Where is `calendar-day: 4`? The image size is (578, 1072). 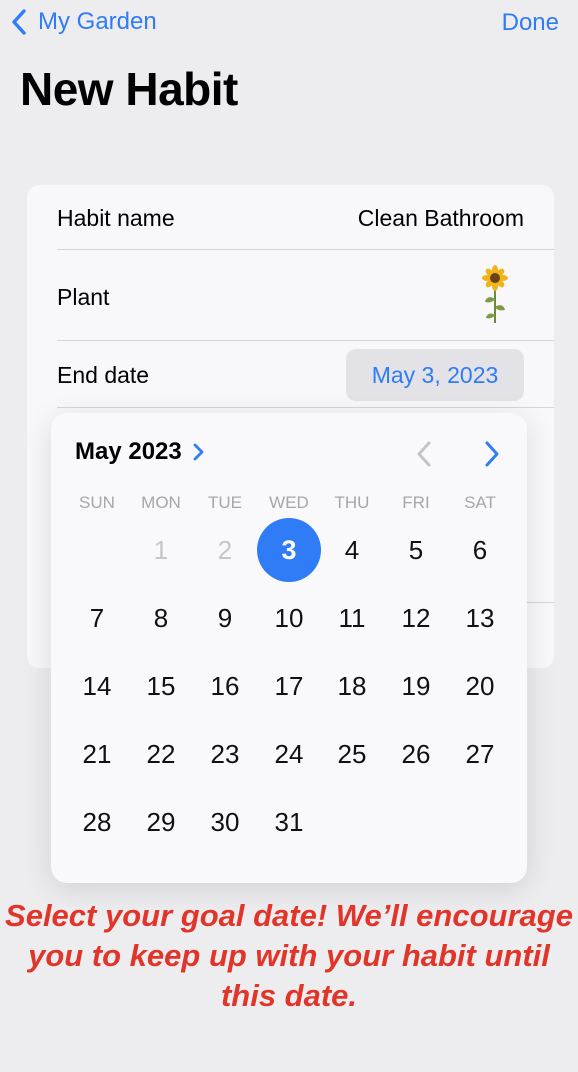
calendar-day: 4 is located at coordinates (352, 550).